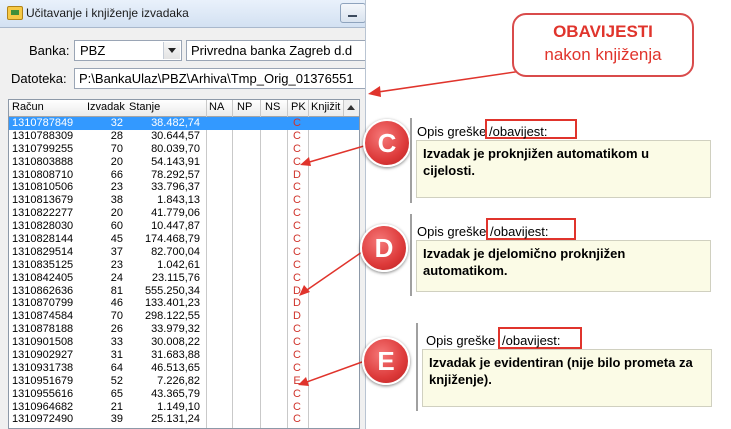 This screenshot has height=429, width=731. Describe the element at coordinates (333, 272) in the screenshot. I see `arrow-d` at that location.